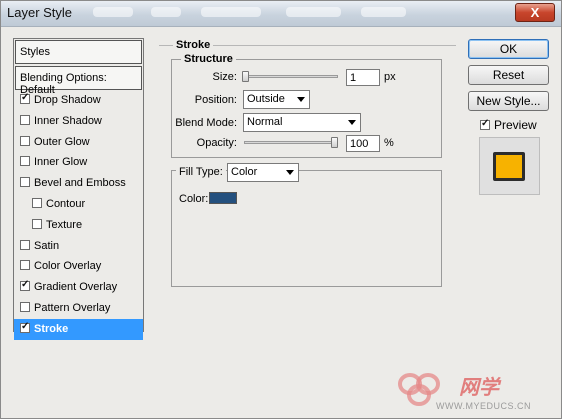  Describe the element at coordinates (265, 122) in the screenshot. I see `blend-mode-value: Normal` at that location.